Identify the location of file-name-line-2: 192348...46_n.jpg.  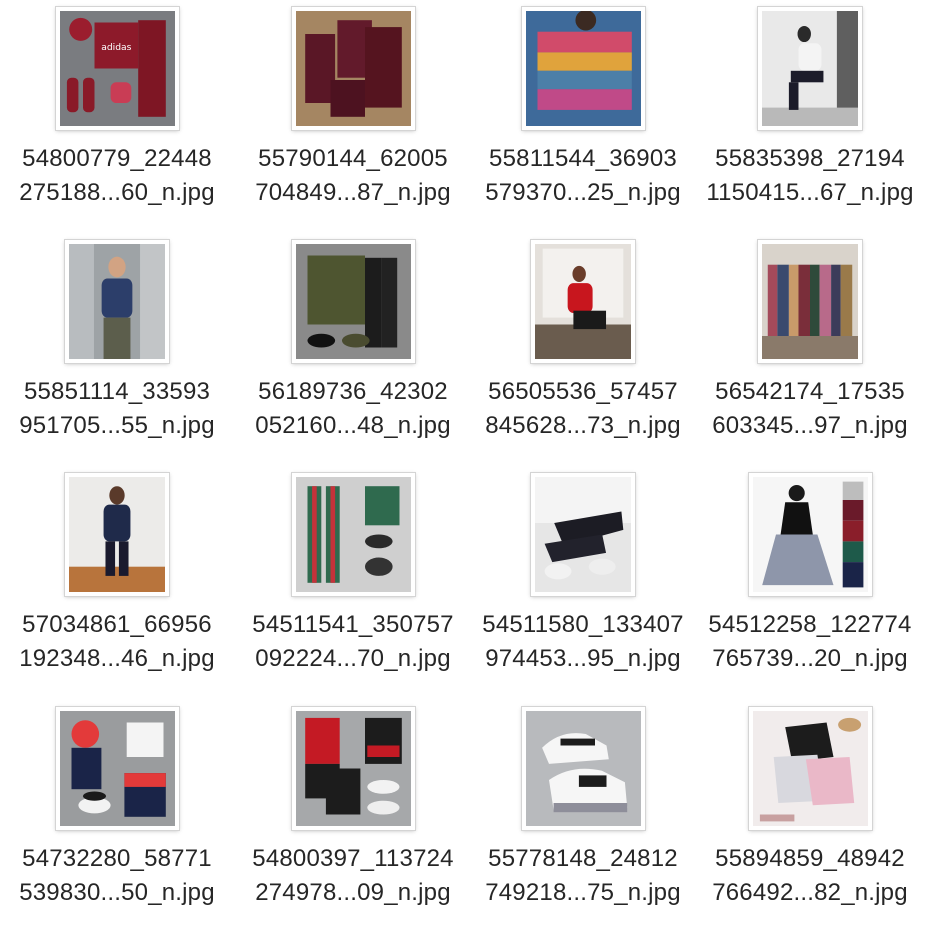
(117, 658).